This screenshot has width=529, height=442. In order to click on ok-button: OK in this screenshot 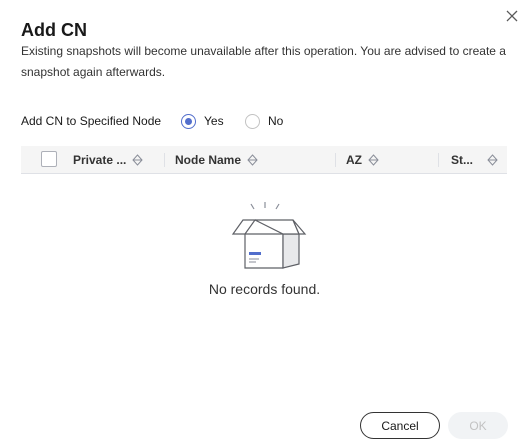, I will do `click(478, 425)`.